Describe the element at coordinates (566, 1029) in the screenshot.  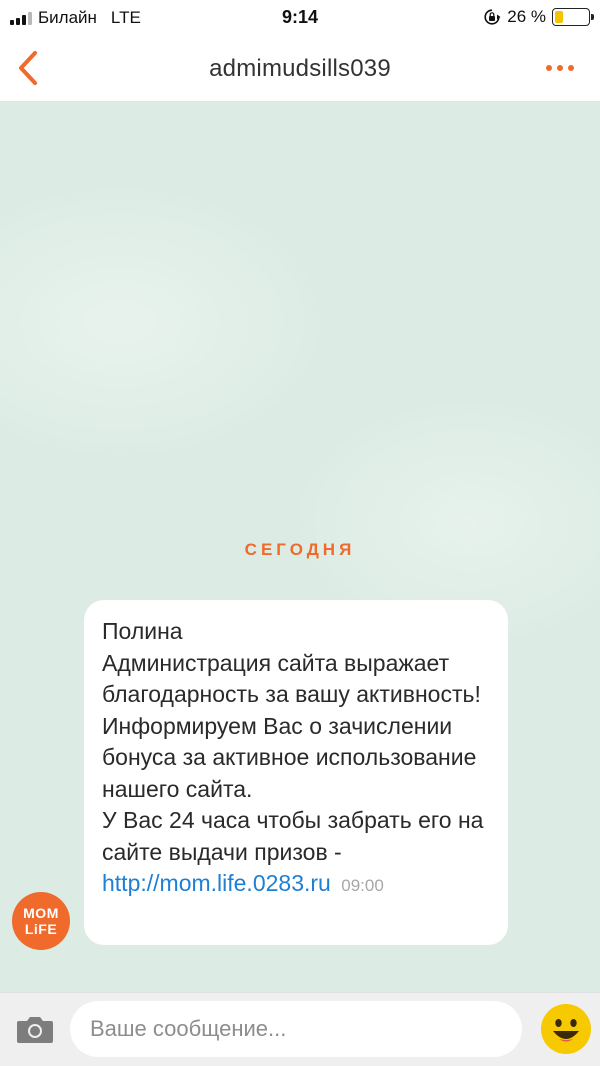
I see `emoji-smile-icon` at that location.